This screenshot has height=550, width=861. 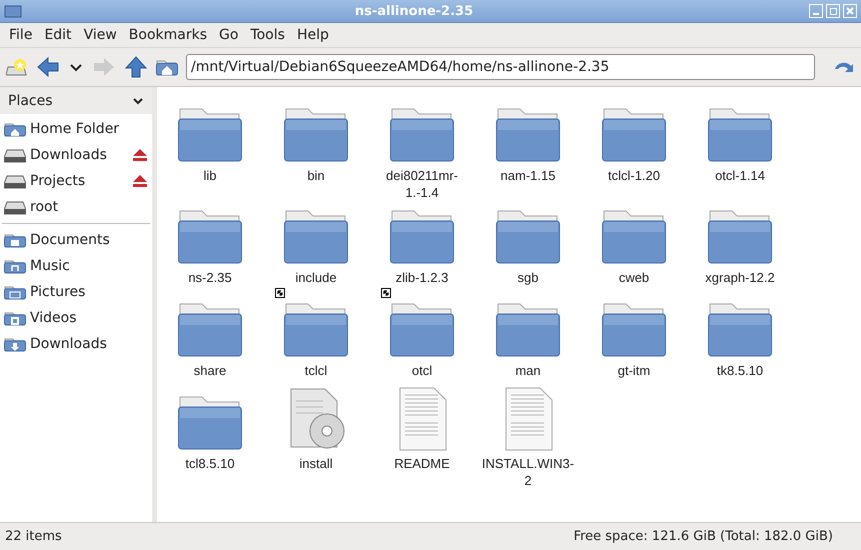 I want to click on menu-item: Go, so click(x=228, y=35).